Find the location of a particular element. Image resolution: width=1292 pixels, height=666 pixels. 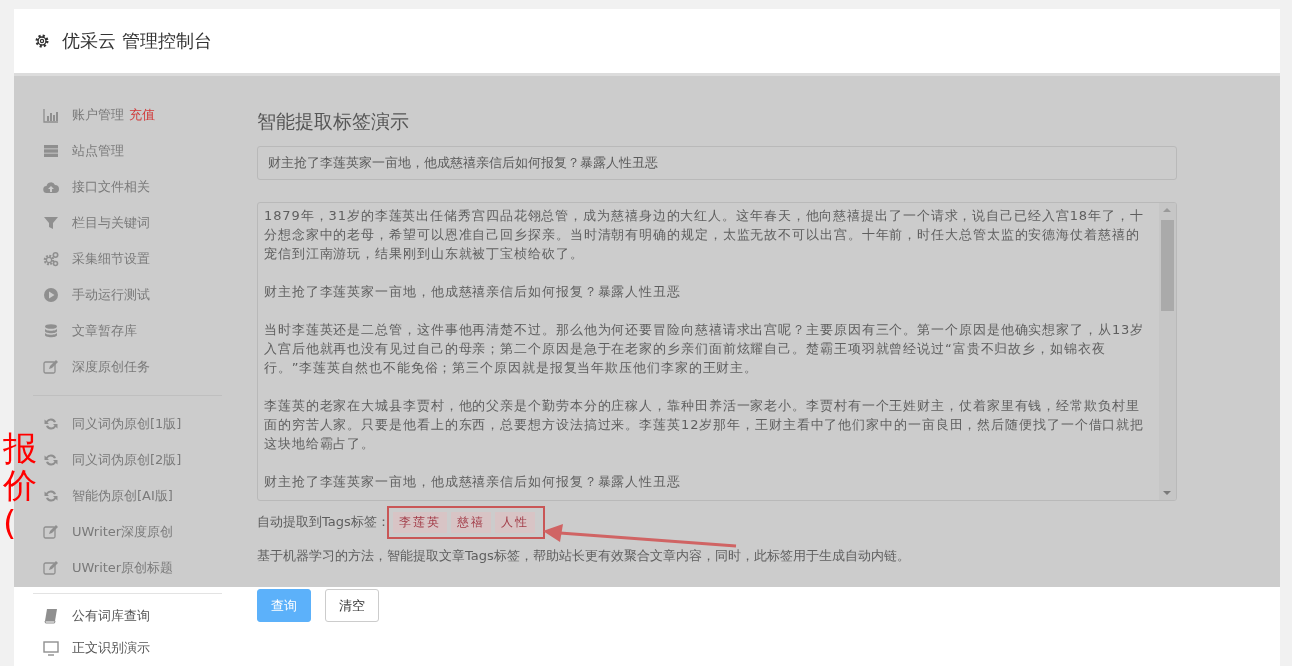

sidebar-item: 正文识别演示 is located at coordinates (127, 648).